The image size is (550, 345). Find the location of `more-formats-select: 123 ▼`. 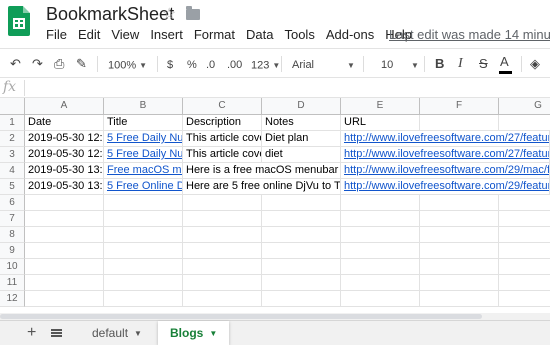

more-formats-select: 123 ▼ is located at coordinates (265, 65).